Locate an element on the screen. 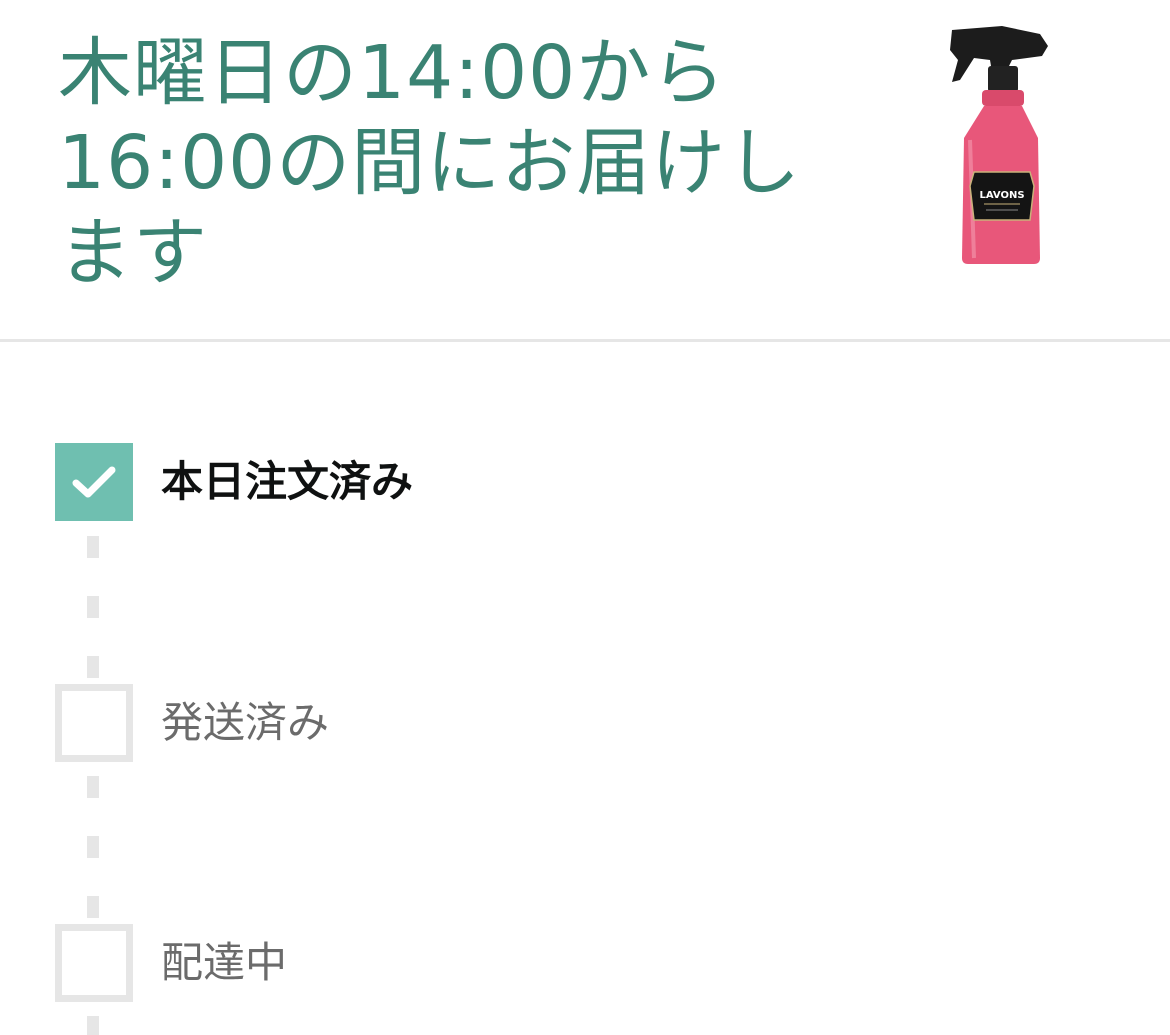 The width and height of the screenshot is (1170, 1035). tracker-step-ordered: 本日注文済み is located at coordinates (555, 482).